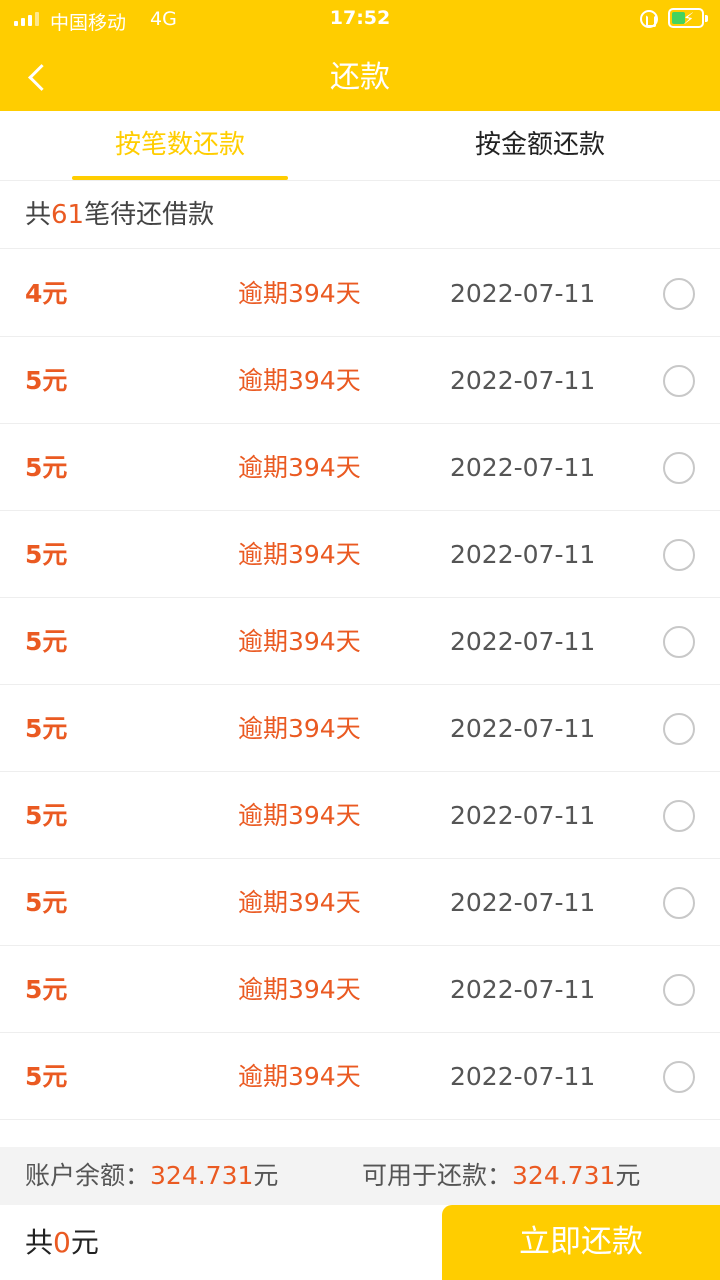 Image resolution: width=720 pixels, height=1280 pixels. Describe the element at coordinates (68, 215) in the screenshot. I see `pending-loan-count: 61` at that location.